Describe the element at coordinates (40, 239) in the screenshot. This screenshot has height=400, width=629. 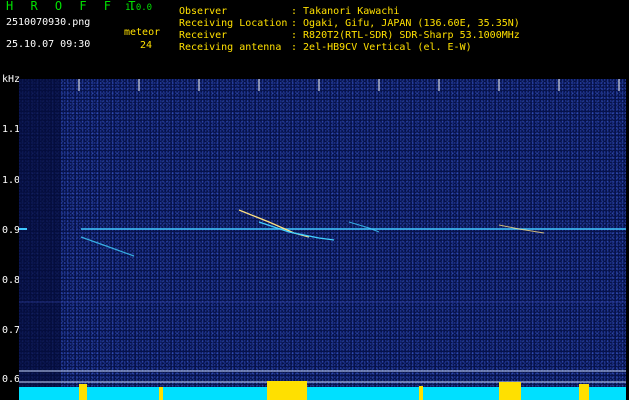
I see `left-blank-strip` at that location.